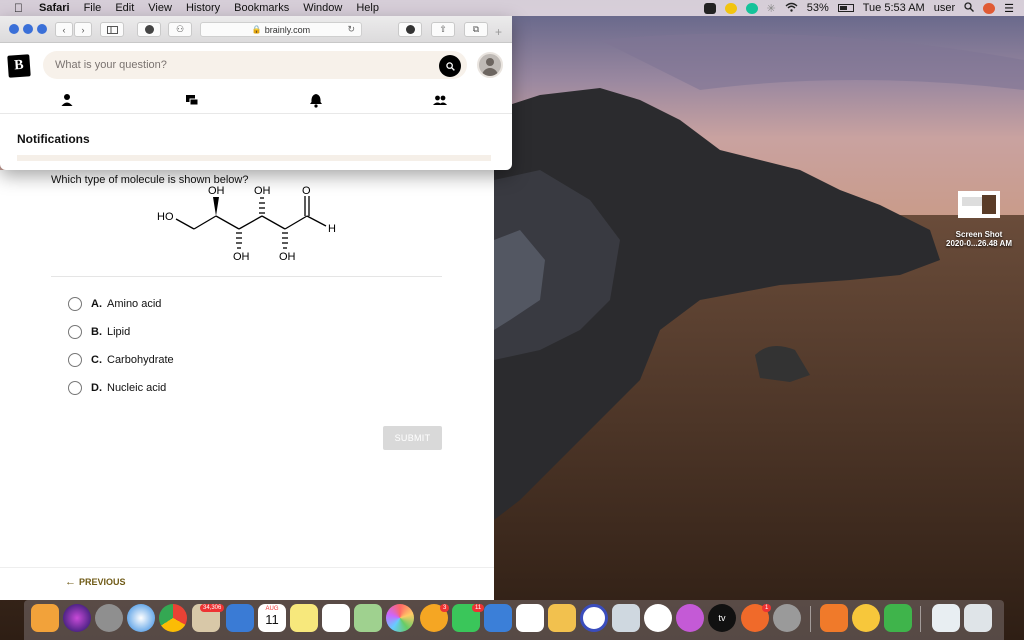 This screenshot has height=640, width=1024. What do you see at coordinates (137, 388) in the screenshot?
I see `option-label: Nucleic acid` at bounding box center [137, 388].